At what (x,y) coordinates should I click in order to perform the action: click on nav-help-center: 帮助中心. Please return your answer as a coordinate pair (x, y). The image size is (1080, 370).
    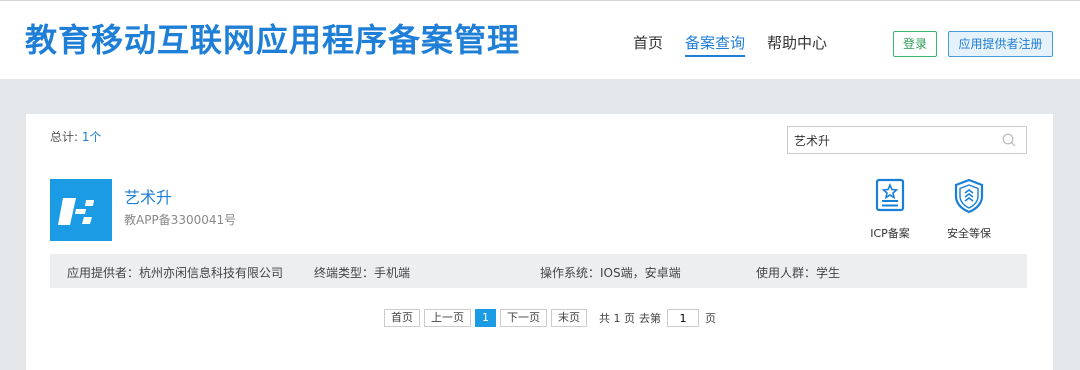
    Looking at the image, I should click on (797, 44).